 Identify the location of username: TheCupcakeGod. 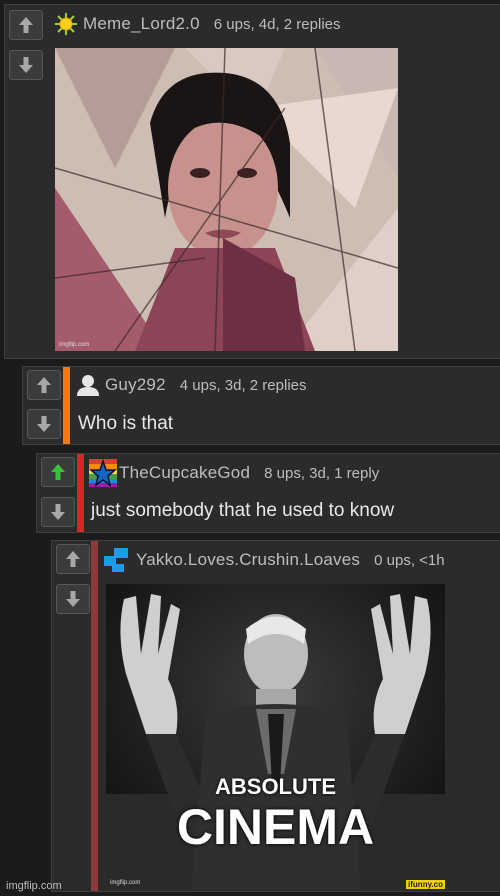
(184, 473).